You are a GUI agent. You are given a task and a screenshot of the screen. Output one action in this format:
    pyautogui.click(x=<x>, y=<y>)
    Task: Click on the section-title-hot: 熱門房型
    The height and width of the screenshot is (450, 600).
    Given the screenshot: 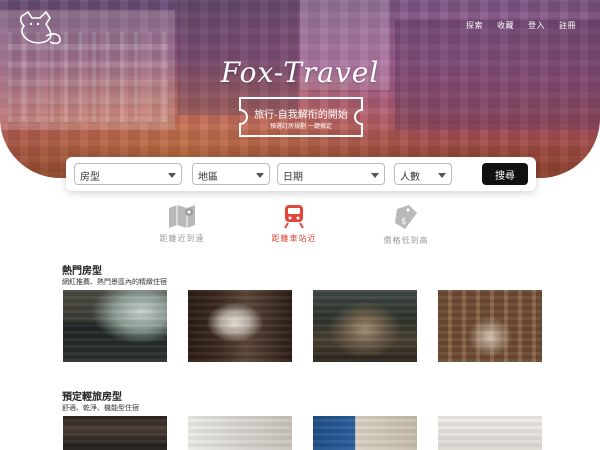 What is the action you would take?
    pyautogui.click(x=82, y=271)
    